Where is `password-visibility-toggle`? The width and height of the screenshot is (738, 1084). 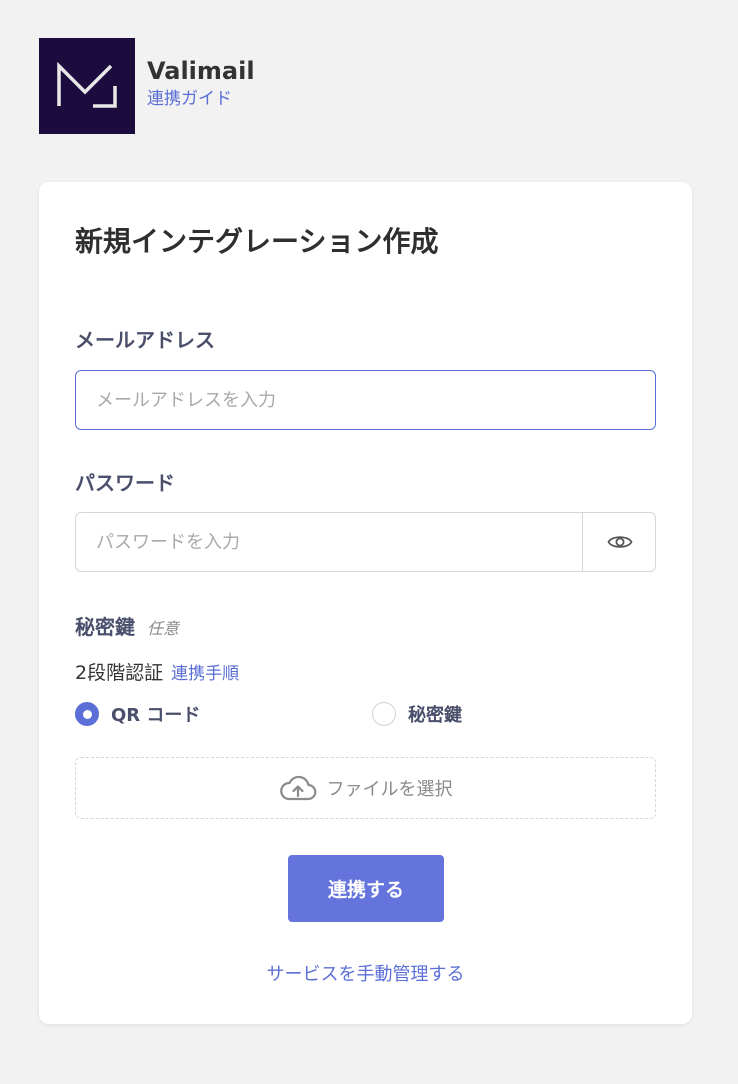 password-visibility-toggle is located at coordinates (619, 542).